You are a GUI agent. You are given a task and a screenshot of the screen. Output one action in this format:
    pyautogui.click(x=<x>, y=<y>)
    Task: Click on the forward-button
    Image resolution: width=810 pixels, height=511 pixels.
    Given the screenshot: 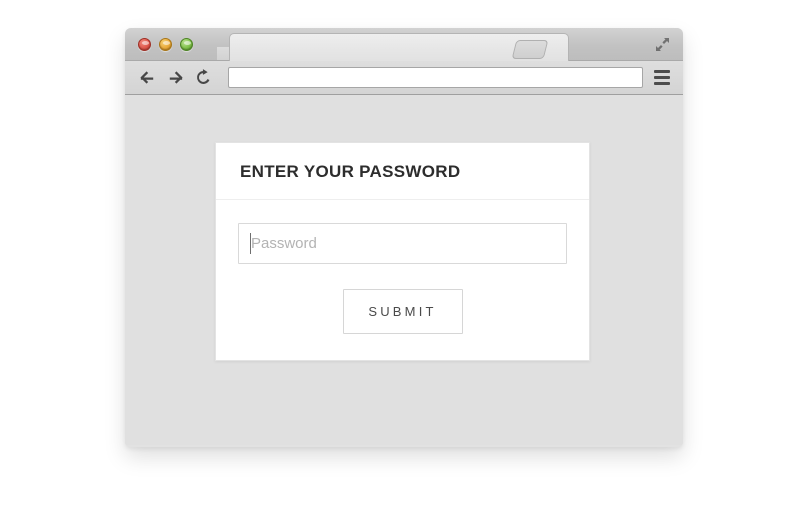 What is the action you would take?
    pyautogui.click(x=175, y=78)
    